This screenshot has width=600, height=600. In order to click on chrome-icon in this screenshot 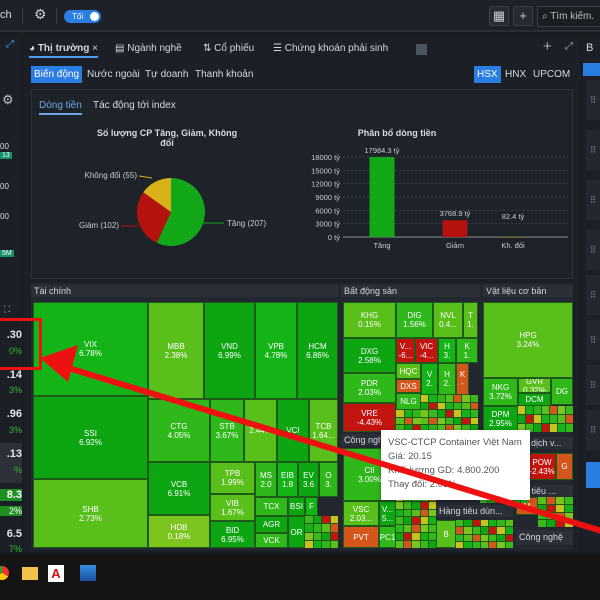, I will do `click(4, 573)`.